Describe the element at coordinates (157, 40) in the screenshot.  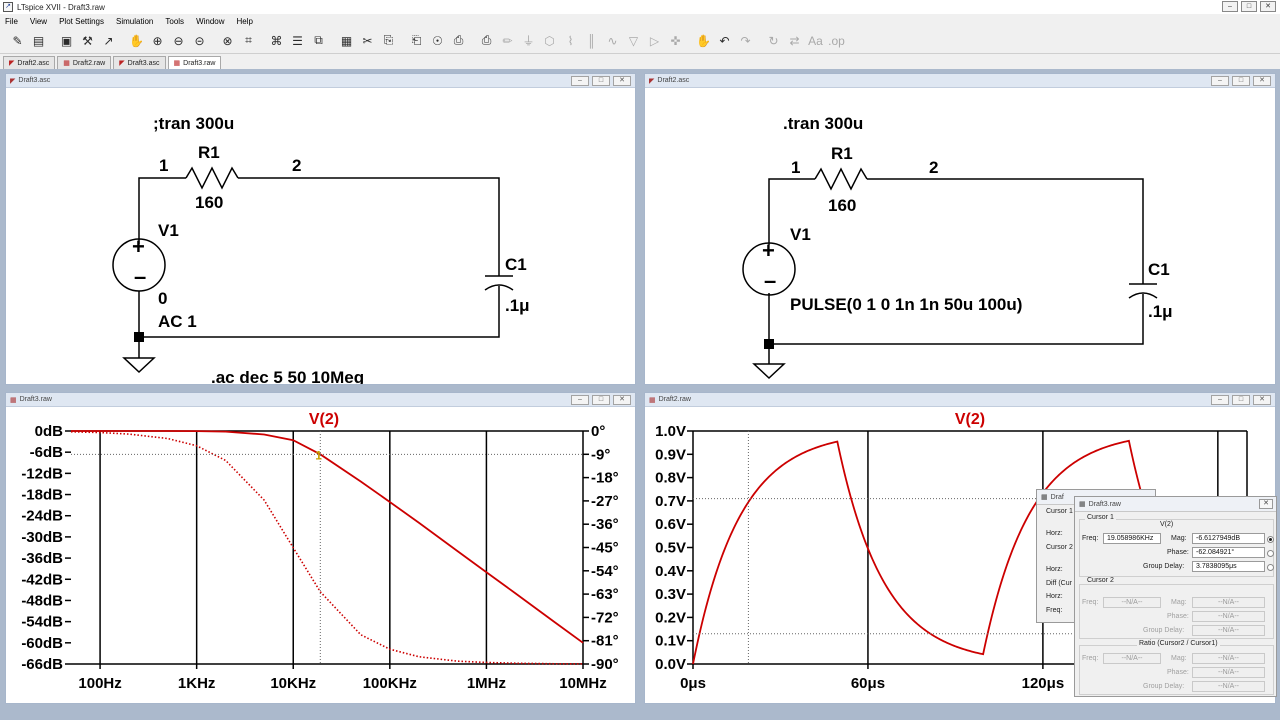
I see `zoom-in-icon: ⊕` at that location.